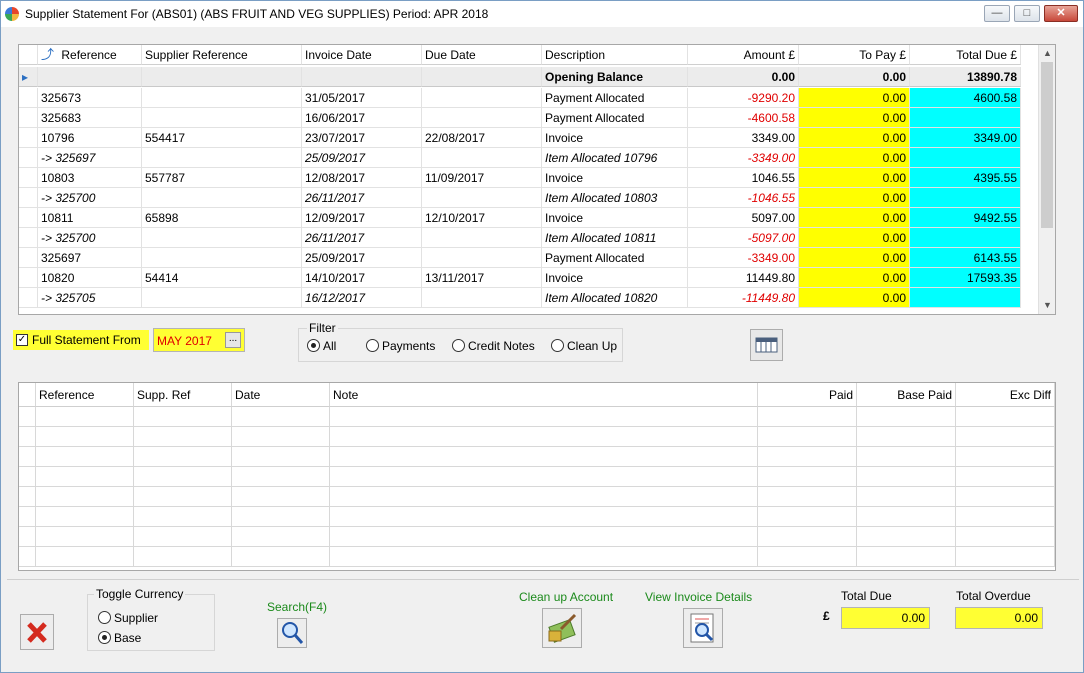 The height and width of the screenshot is (673, 1084). I want to click on filter-radio-payments: Payments, so click(400, 347).